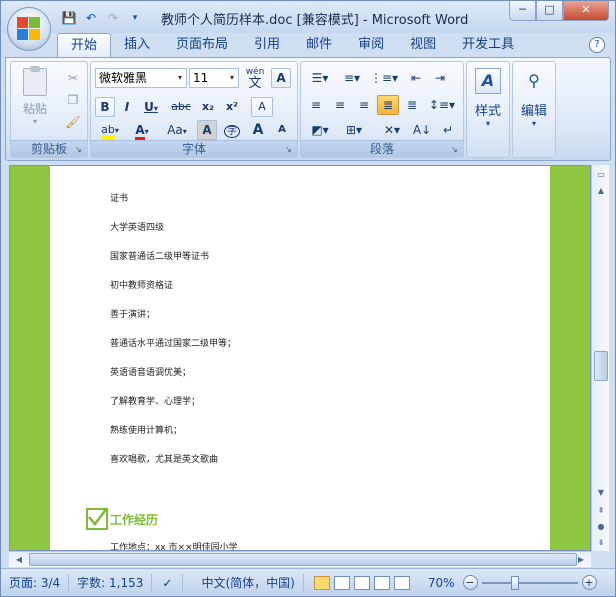  Describe the element at coordinates (381, 582) in the screenshot. I see `outline-view-icon` at that location.